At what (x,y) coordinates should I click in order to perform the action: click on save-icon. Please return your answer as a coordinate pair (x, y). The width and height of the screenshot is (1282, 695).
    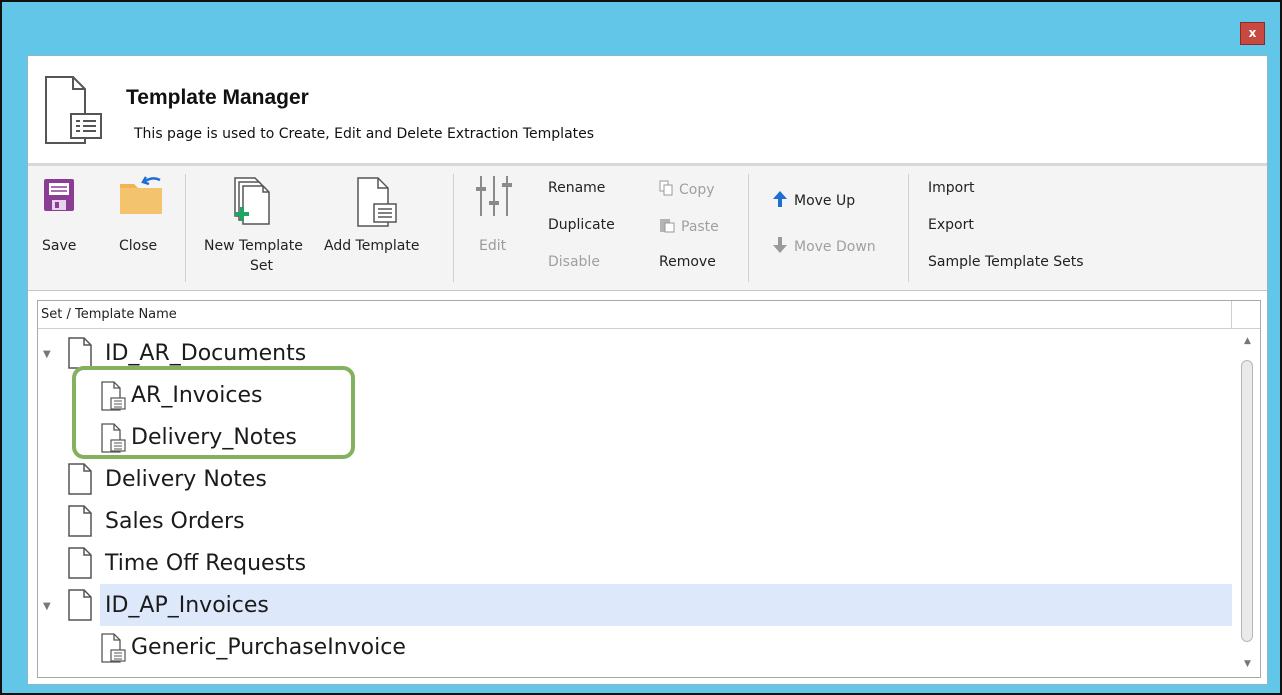
    Looking at the image, I should click on (59, 197).